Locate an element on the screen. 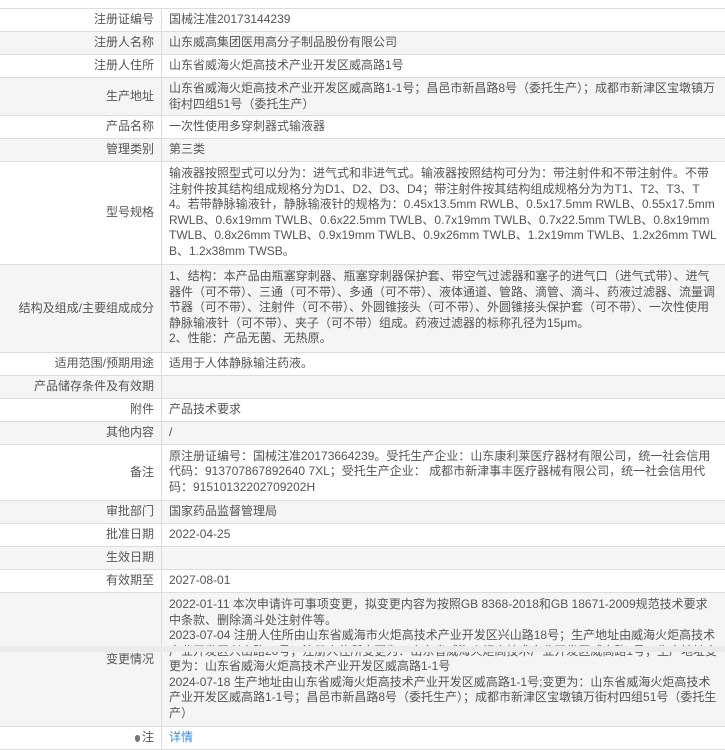 The height and width of the screenshot is (750, 725). field-value: 详情 is located at coordinates (443, 738).